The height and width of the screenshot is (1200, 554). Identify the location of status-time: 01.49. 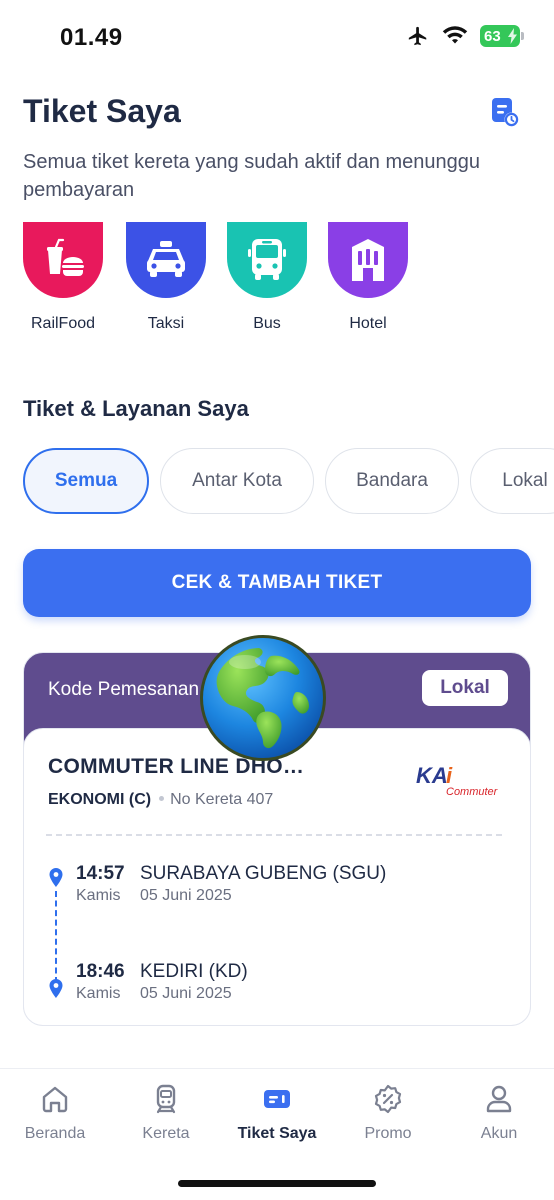
(91, 37).